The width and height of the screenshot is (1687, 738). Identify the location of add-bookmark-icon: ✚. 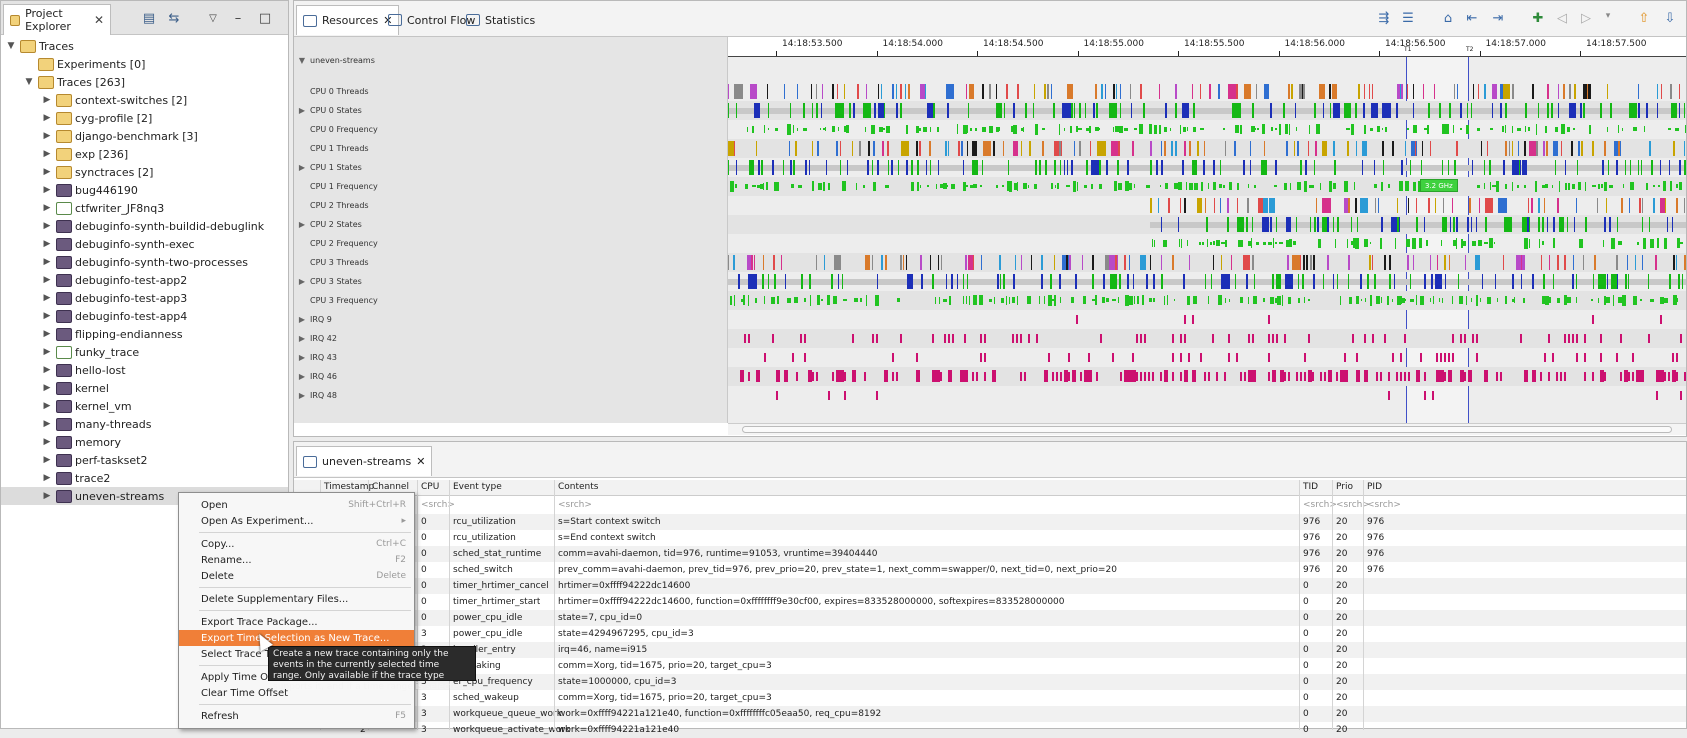
(1538, 19).